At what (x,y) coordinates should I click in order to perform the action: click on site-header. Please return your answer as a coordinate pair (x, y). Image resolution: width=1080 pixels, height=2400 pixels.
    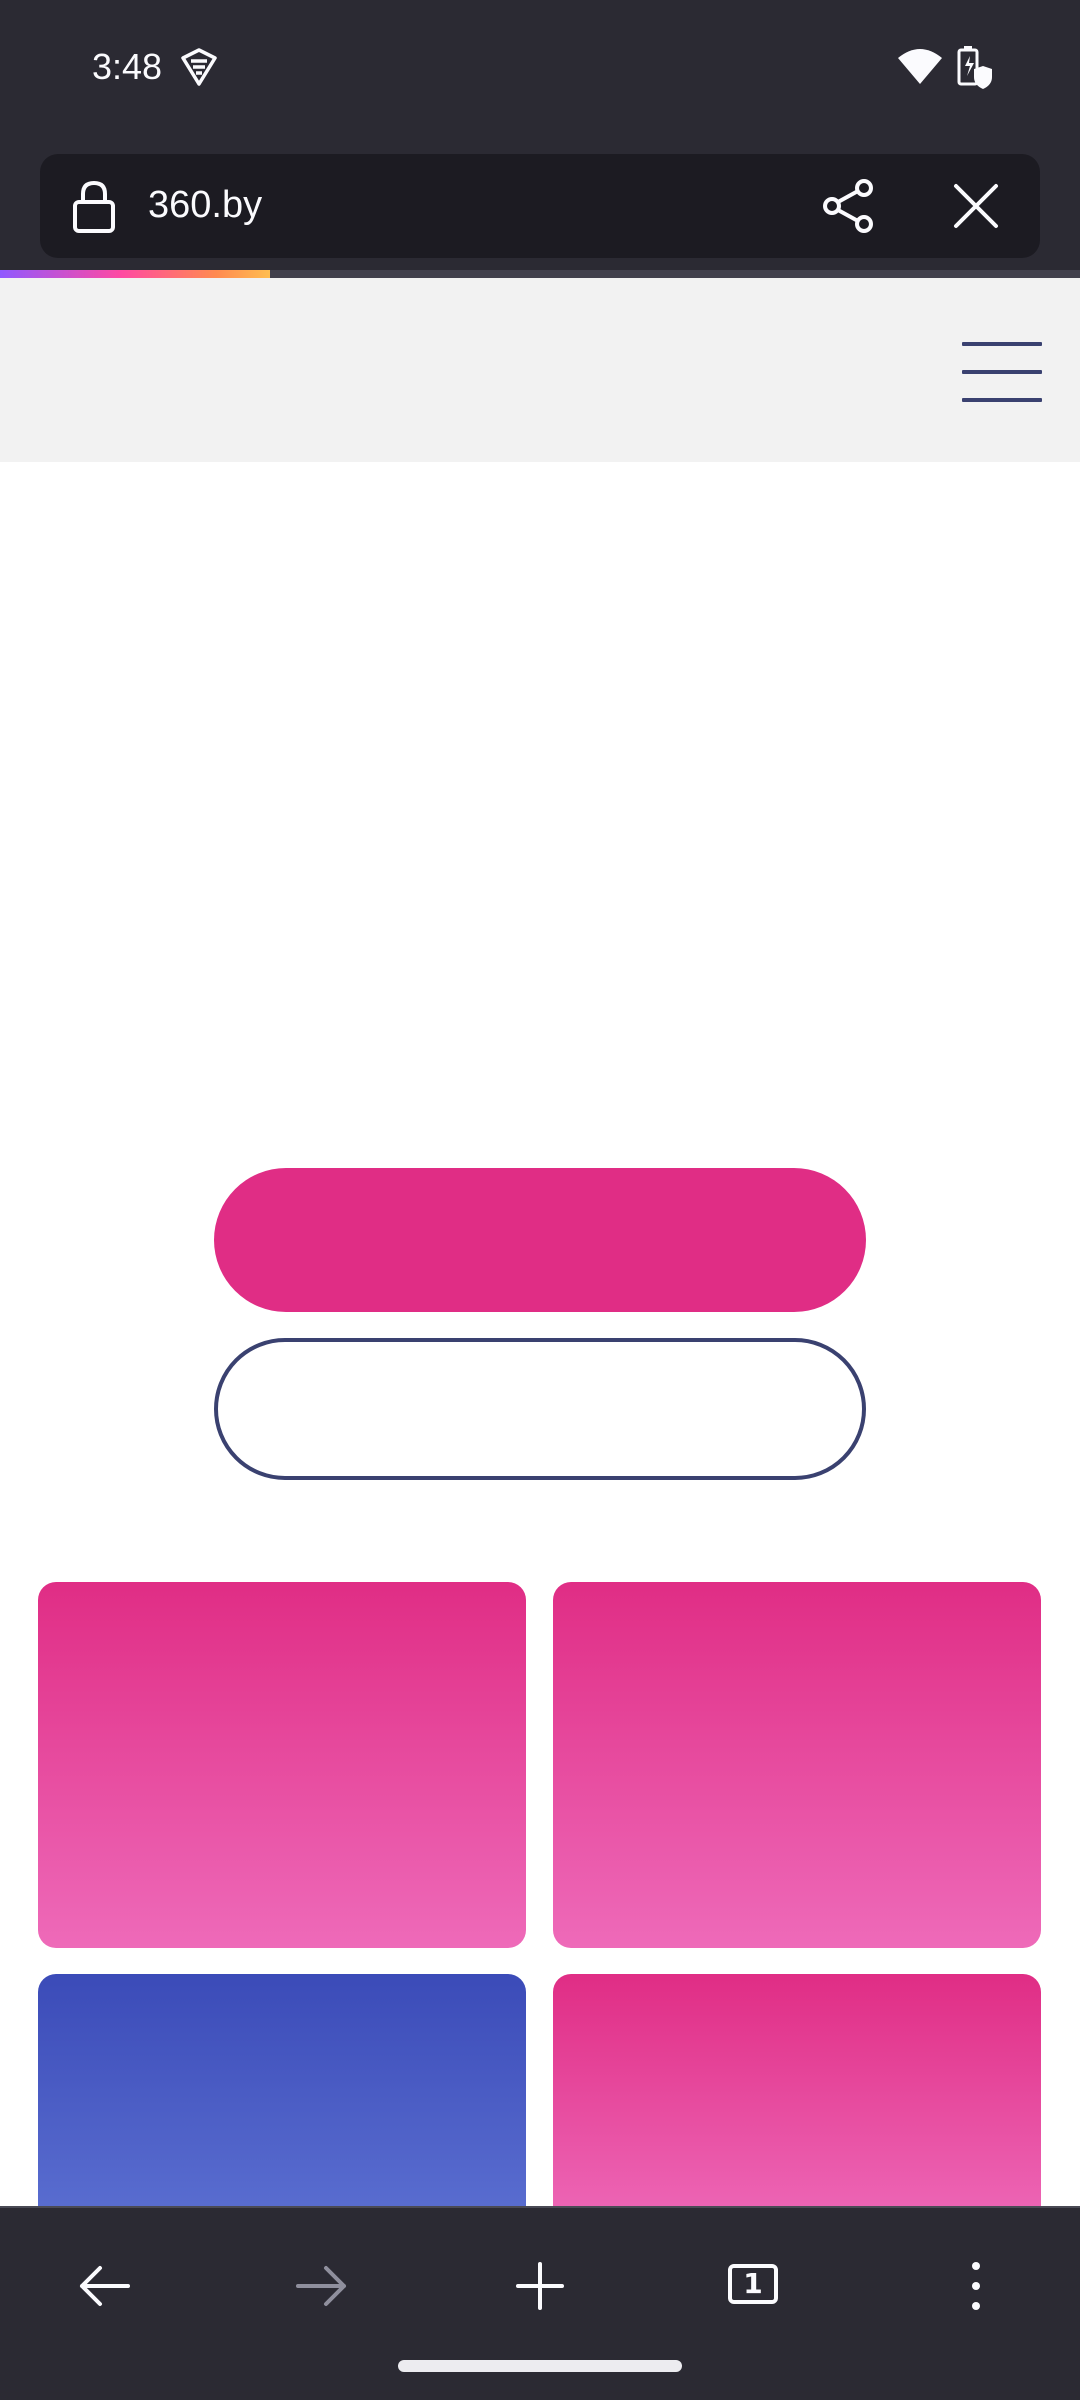
    Looking at the image, I should click on (540, 370).